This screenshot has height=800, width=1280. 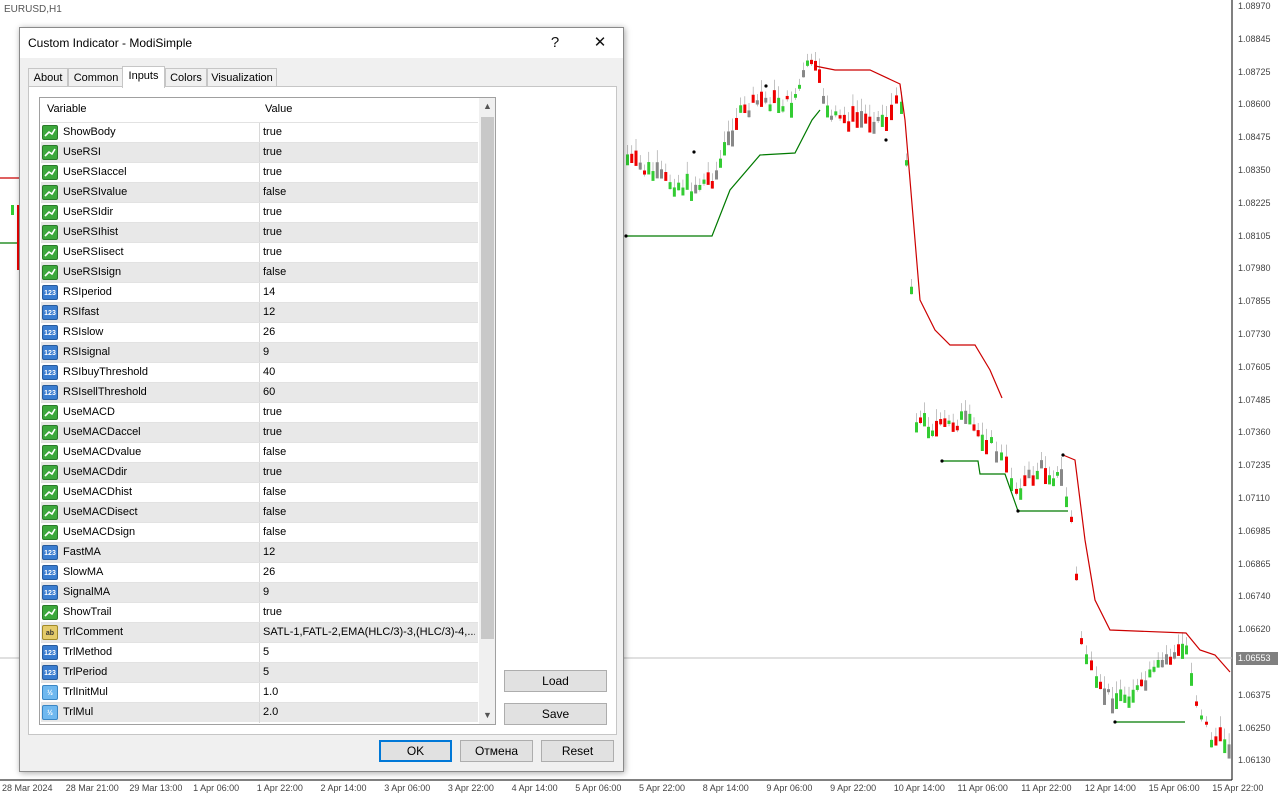 What do you see at coordinates (555, 681) in the screenshot?
I see `load-button: Load` at bounding box center [555, 681].